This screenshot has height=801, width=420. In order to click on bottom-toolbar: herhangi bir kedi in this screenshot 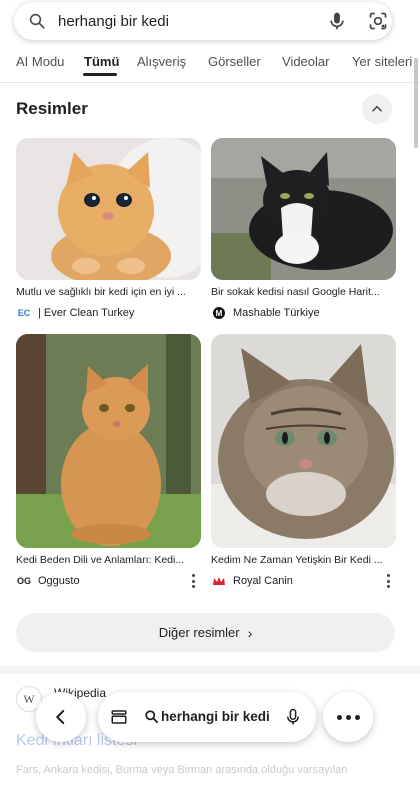, I will do `click(210, 717)`.